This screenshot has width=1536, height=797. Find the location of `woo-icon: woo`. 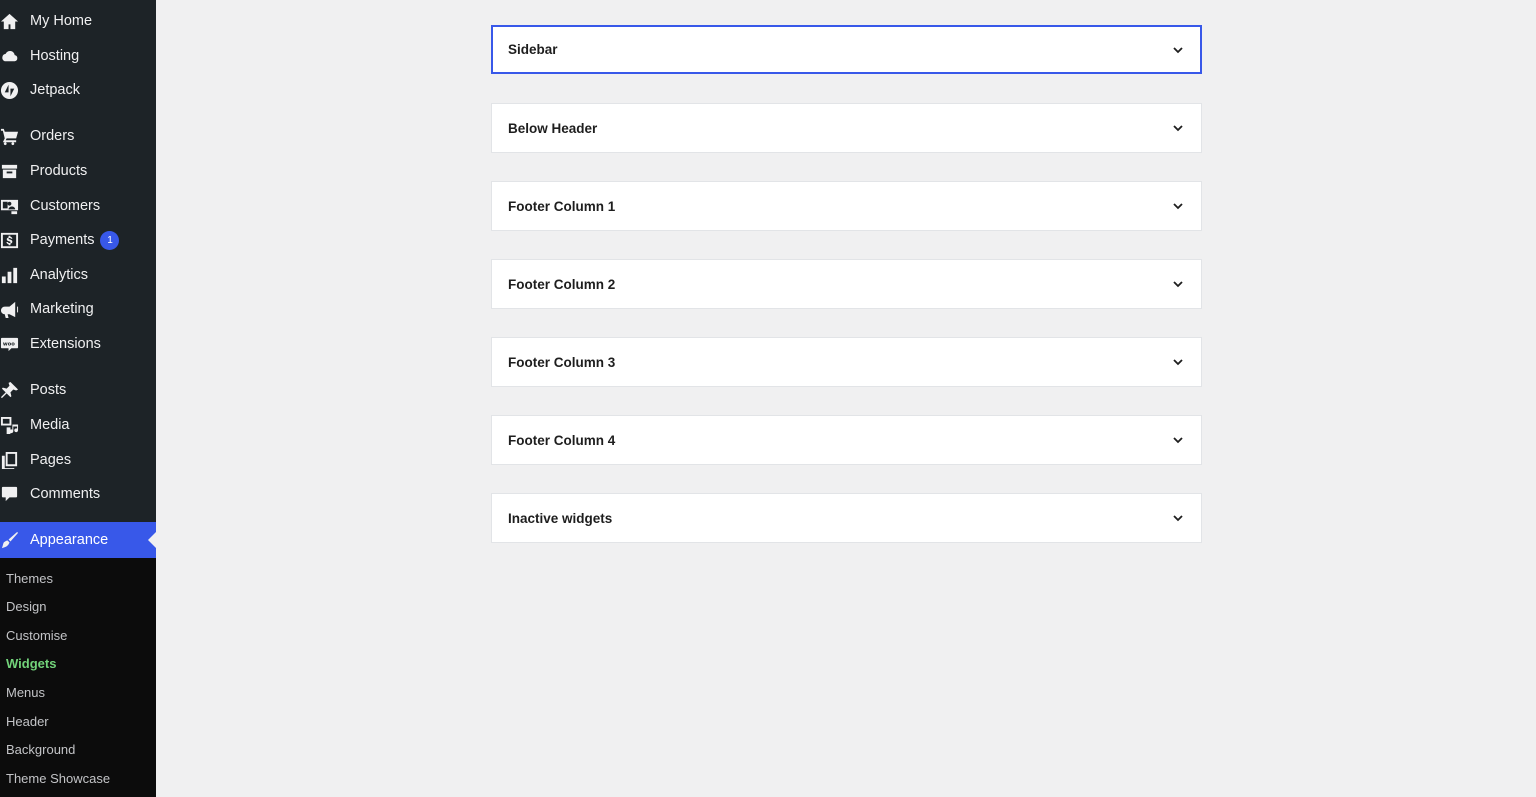

woo-icon: woo is located at coordinates (12, 344).